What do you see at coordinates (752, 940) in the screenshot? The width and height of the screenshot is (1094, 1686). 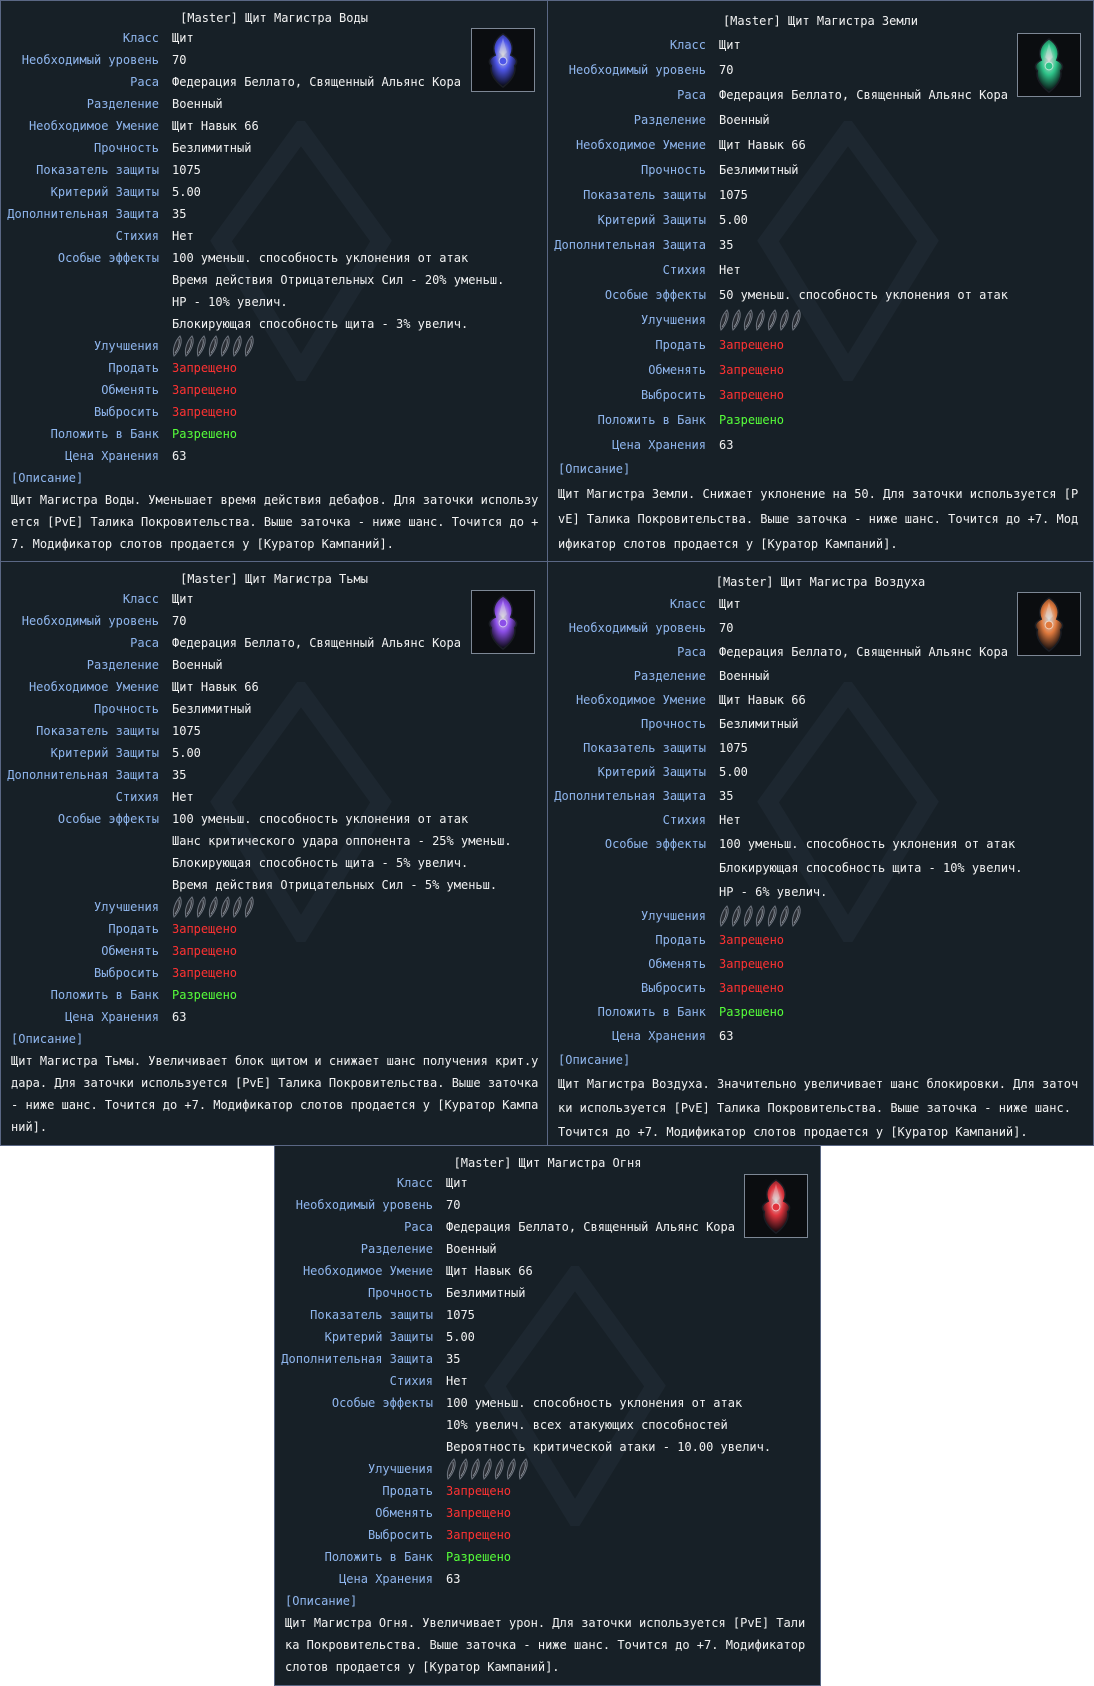 I see `sell-value: Запрещено` at bounding box center [752, 940].